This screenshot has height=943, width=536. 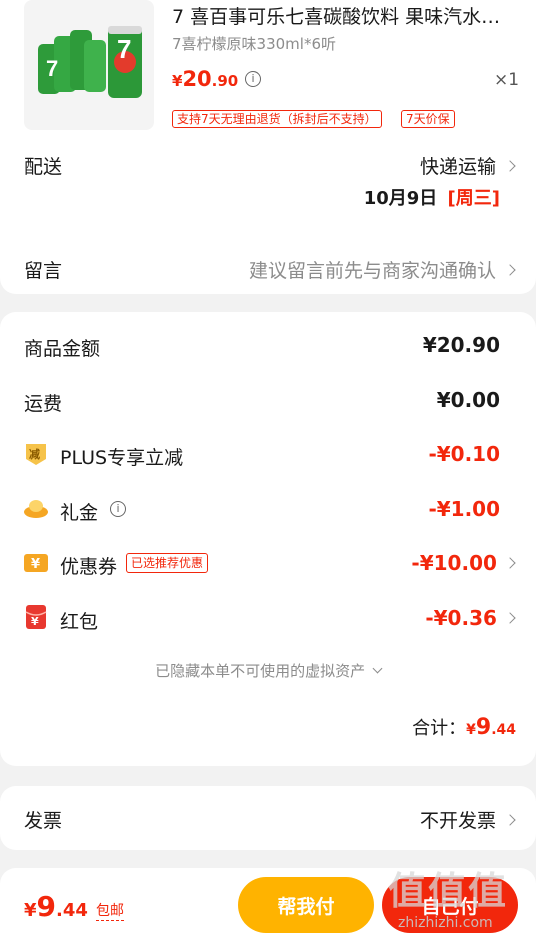 What do you see at coordinates (254, 44) in the screenshot?
I see `product-spec: 7喜柠檬原味330ml*6听` at bounding box center [254, 44].